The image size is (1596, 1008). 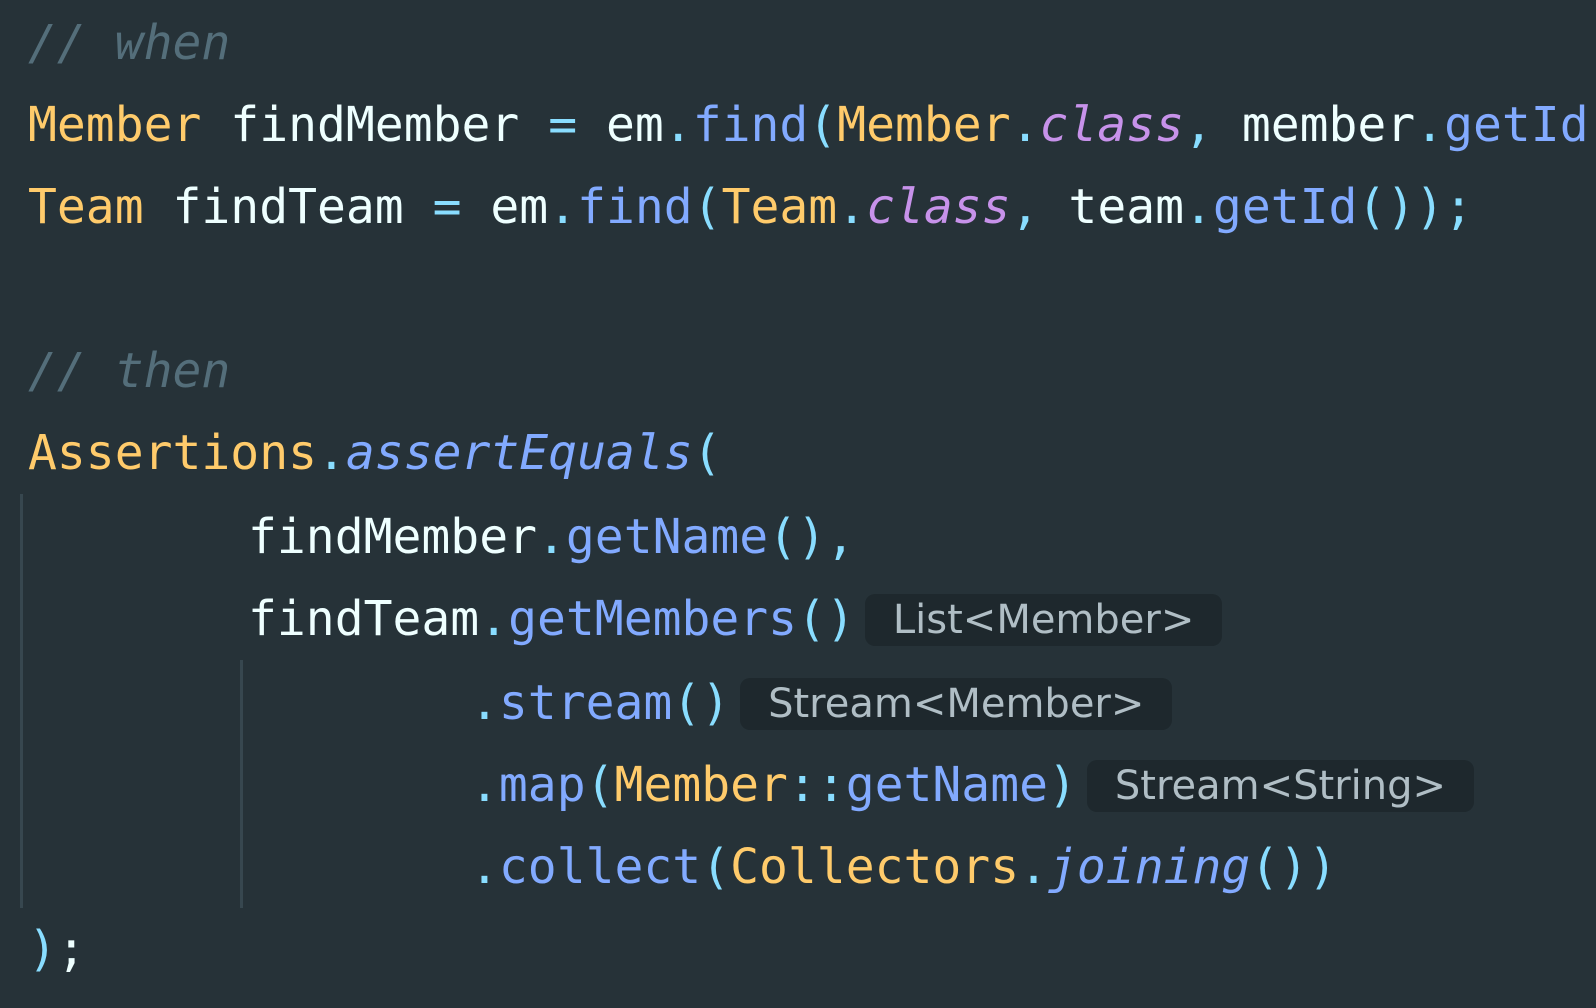 What do you see at coordinates (1293, 867) in the screenshot?
I see `close-parens: ())` at bounding box center [1293, 867].